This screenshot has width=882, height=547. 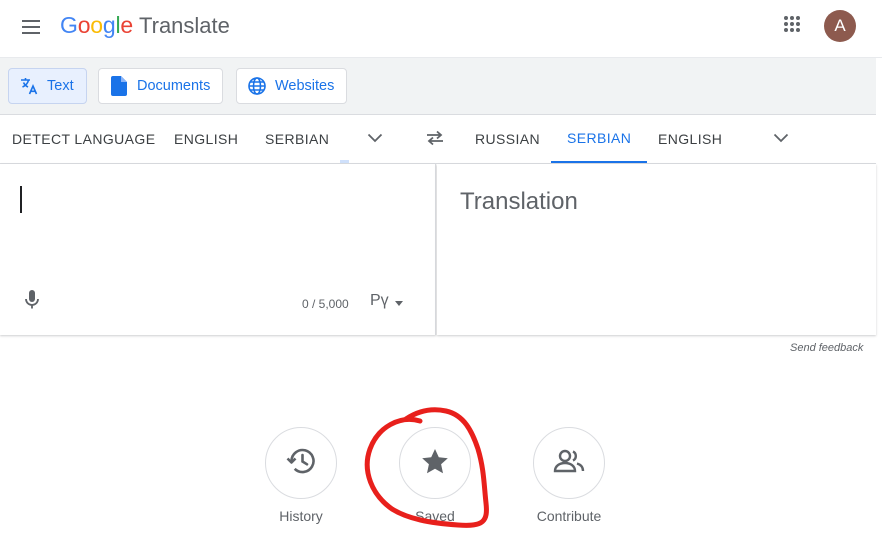 I want to click on dropdown-arrow-icon, so click(x=398, y=301).